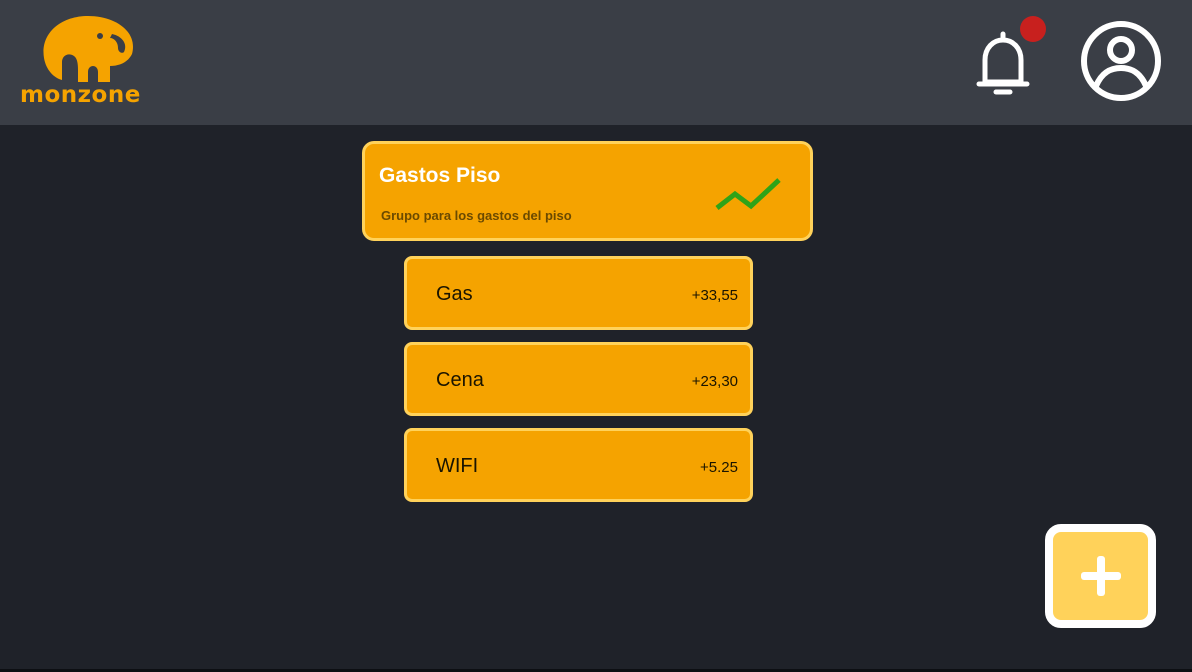  What do you see at coordinates (748, 194) in the screenshot?
I see `trend-up-icon` at bounding box center [748, 194].